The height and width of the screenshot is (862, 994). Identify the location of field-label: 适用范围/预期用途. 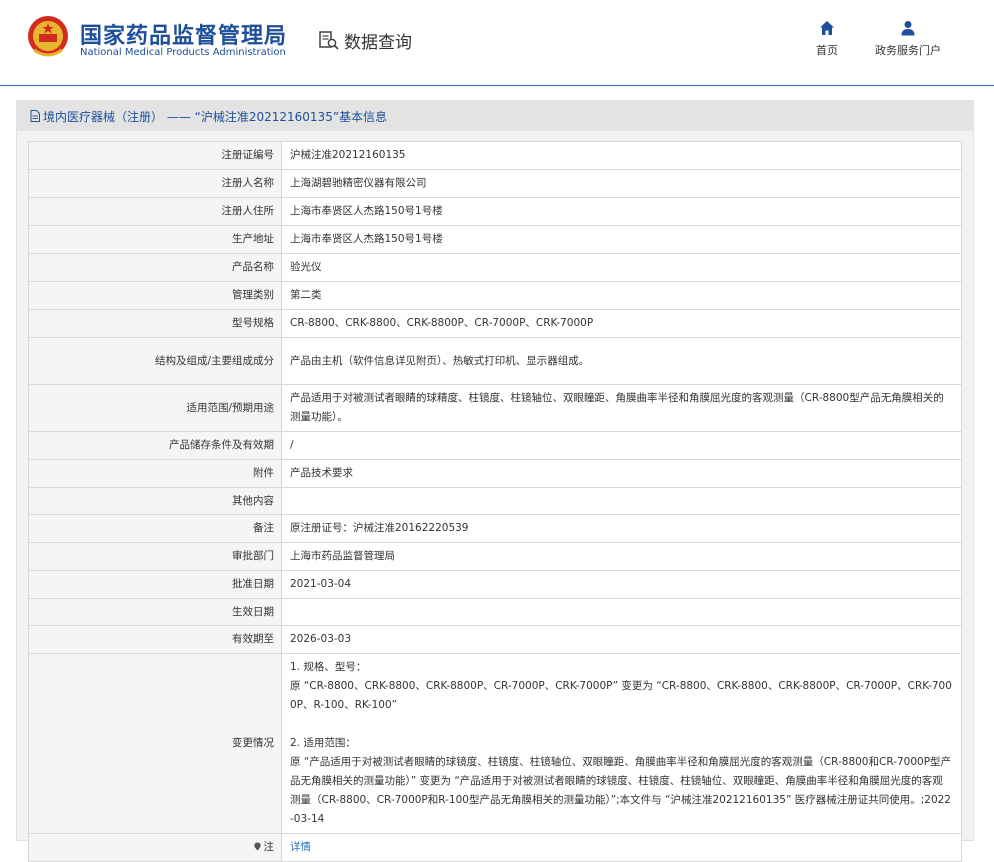
(155, 408).